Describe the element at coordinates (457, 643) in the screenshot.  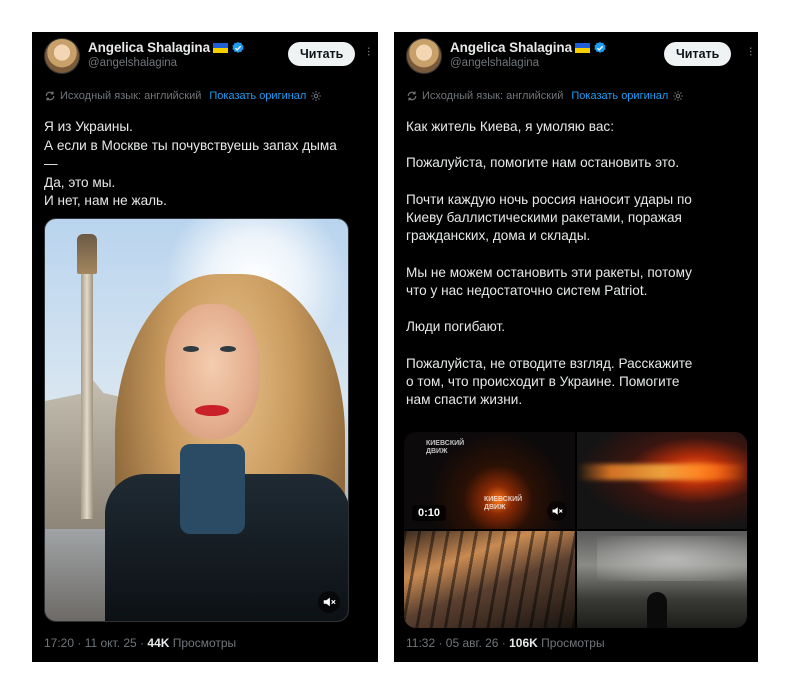
I see `timestamp: 11:32 · 05 авг. 26 ·` at that location.